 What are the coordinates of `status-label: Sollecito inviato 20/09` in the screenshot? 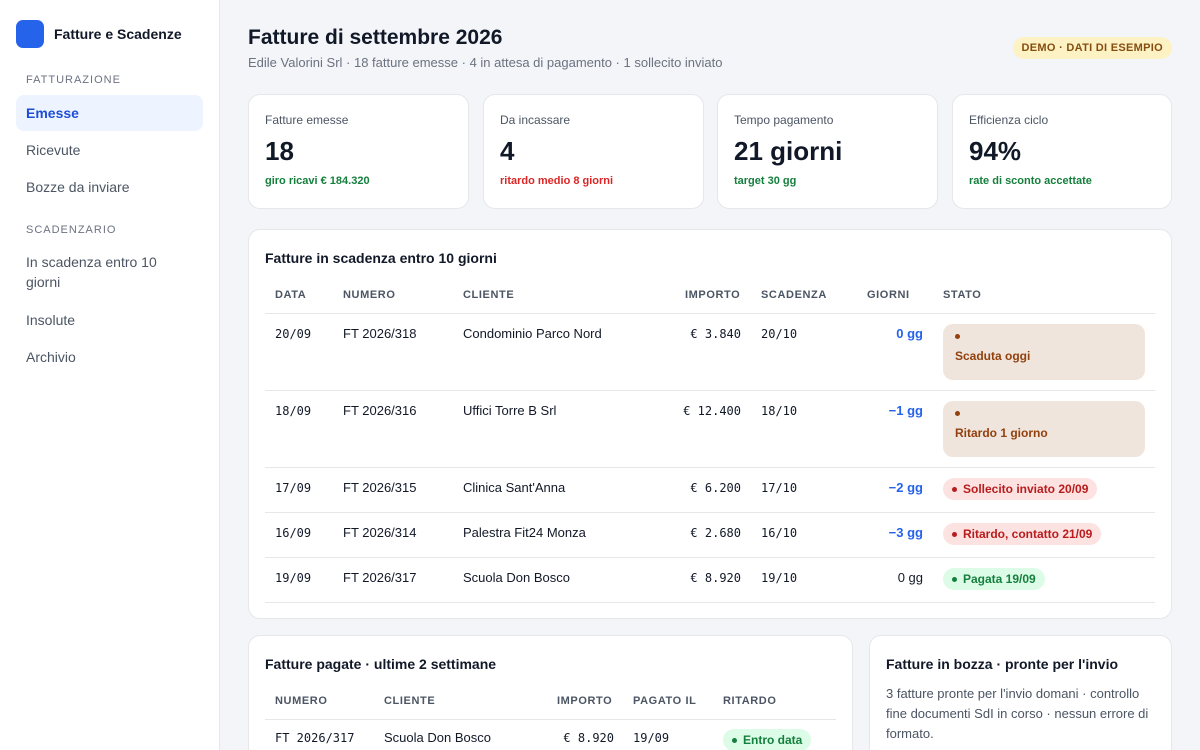 It's located at (1026, 489).